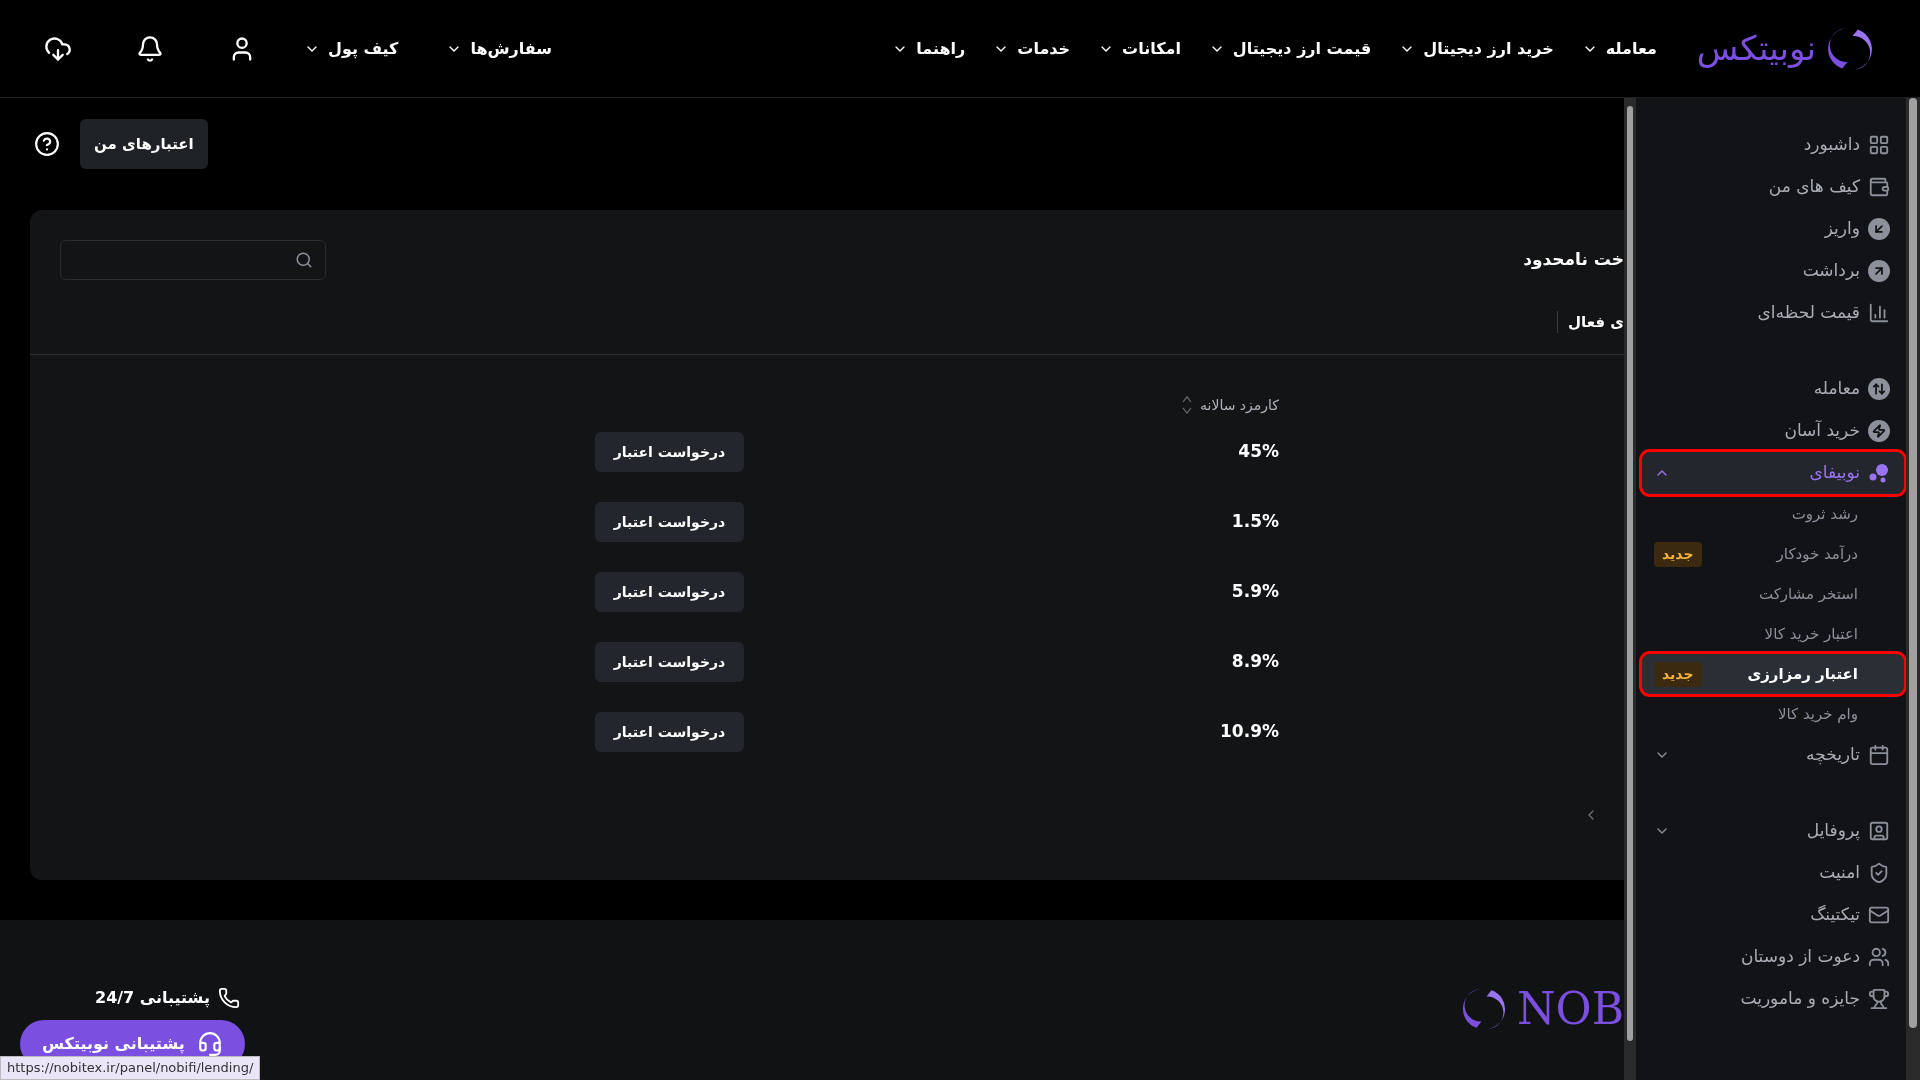  What do you see at coordinates (1773, 674) in the screenshot?
I see `sidebar-subitem: اعتبار رمزارزی جدید` at bounding box center [1773, 674].